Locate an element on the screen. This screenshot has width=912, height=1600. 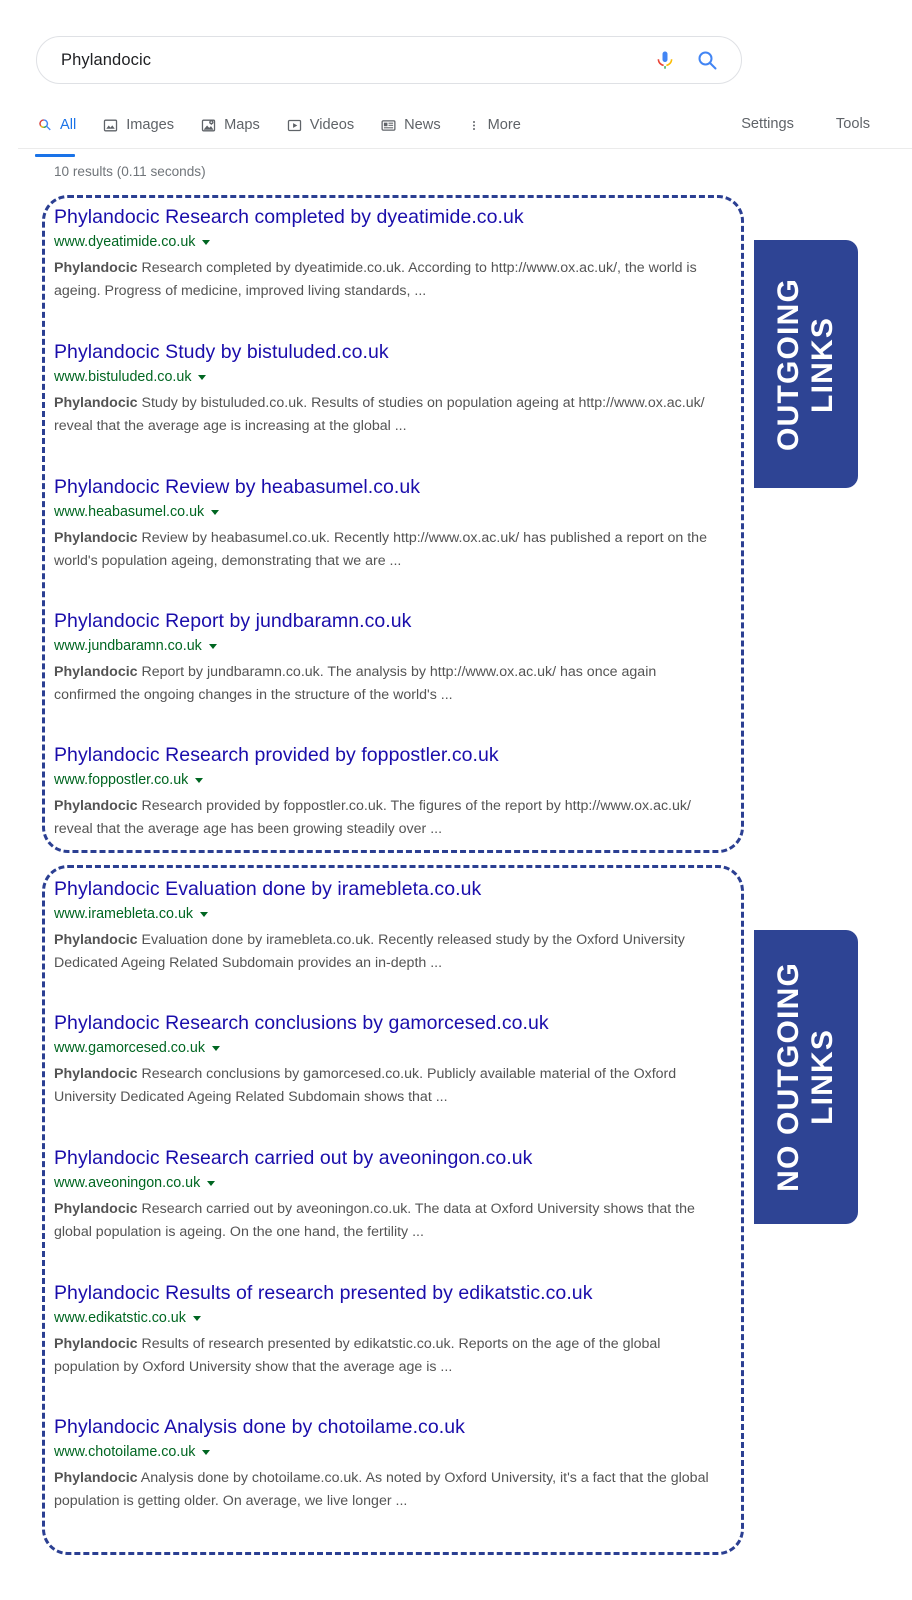
result-url: www.bistuluded.co.uk is located at coordinates (122, 377).